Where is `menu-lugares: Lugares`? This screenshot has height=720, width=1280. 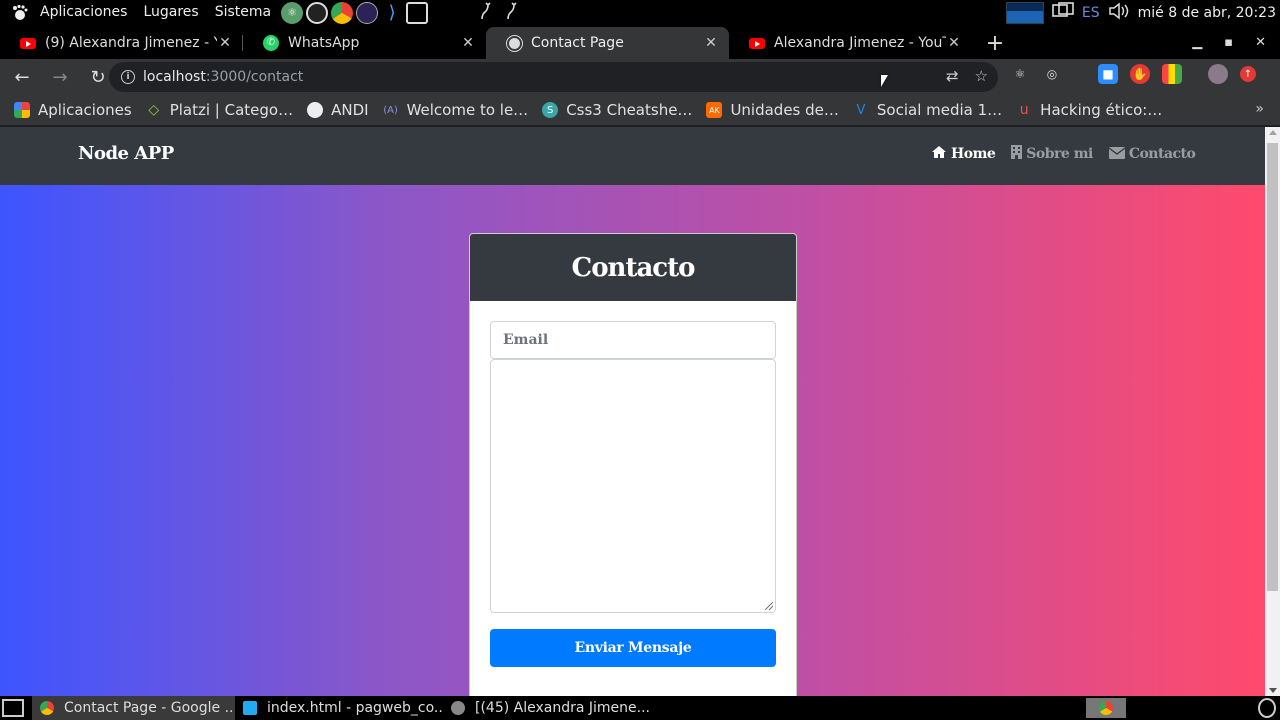
menu-lugares: Lugares is located at coordinates (170, 12).